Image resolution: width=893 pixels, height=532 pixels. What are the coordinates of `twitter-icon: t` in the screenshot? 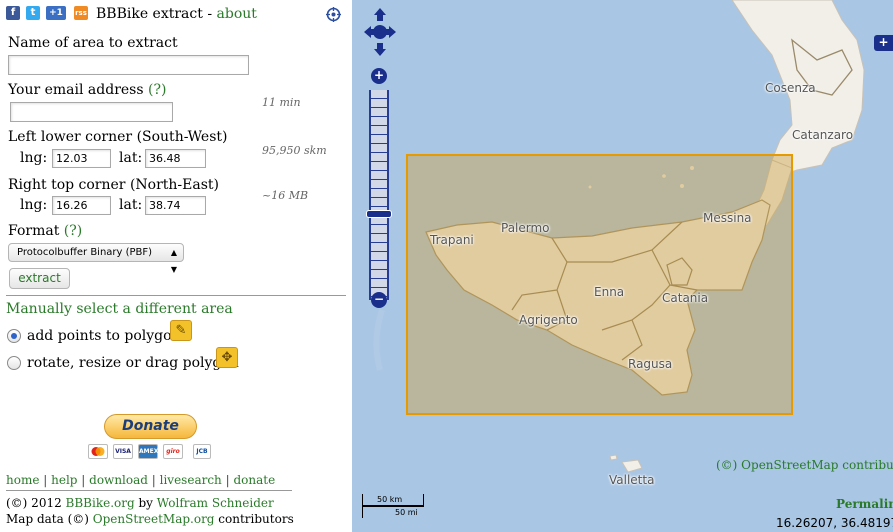 It's located at (33, 13).